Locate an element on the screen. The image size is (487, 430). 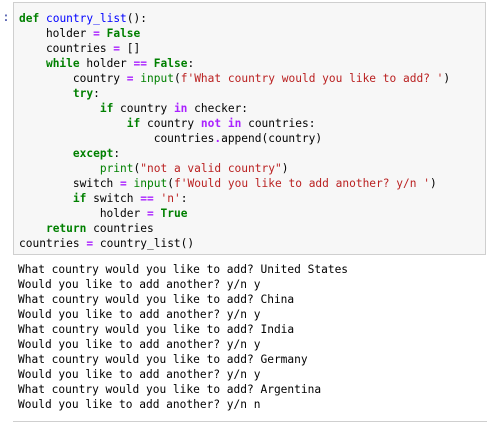
code-token: not is located at coordinates (211, 123).